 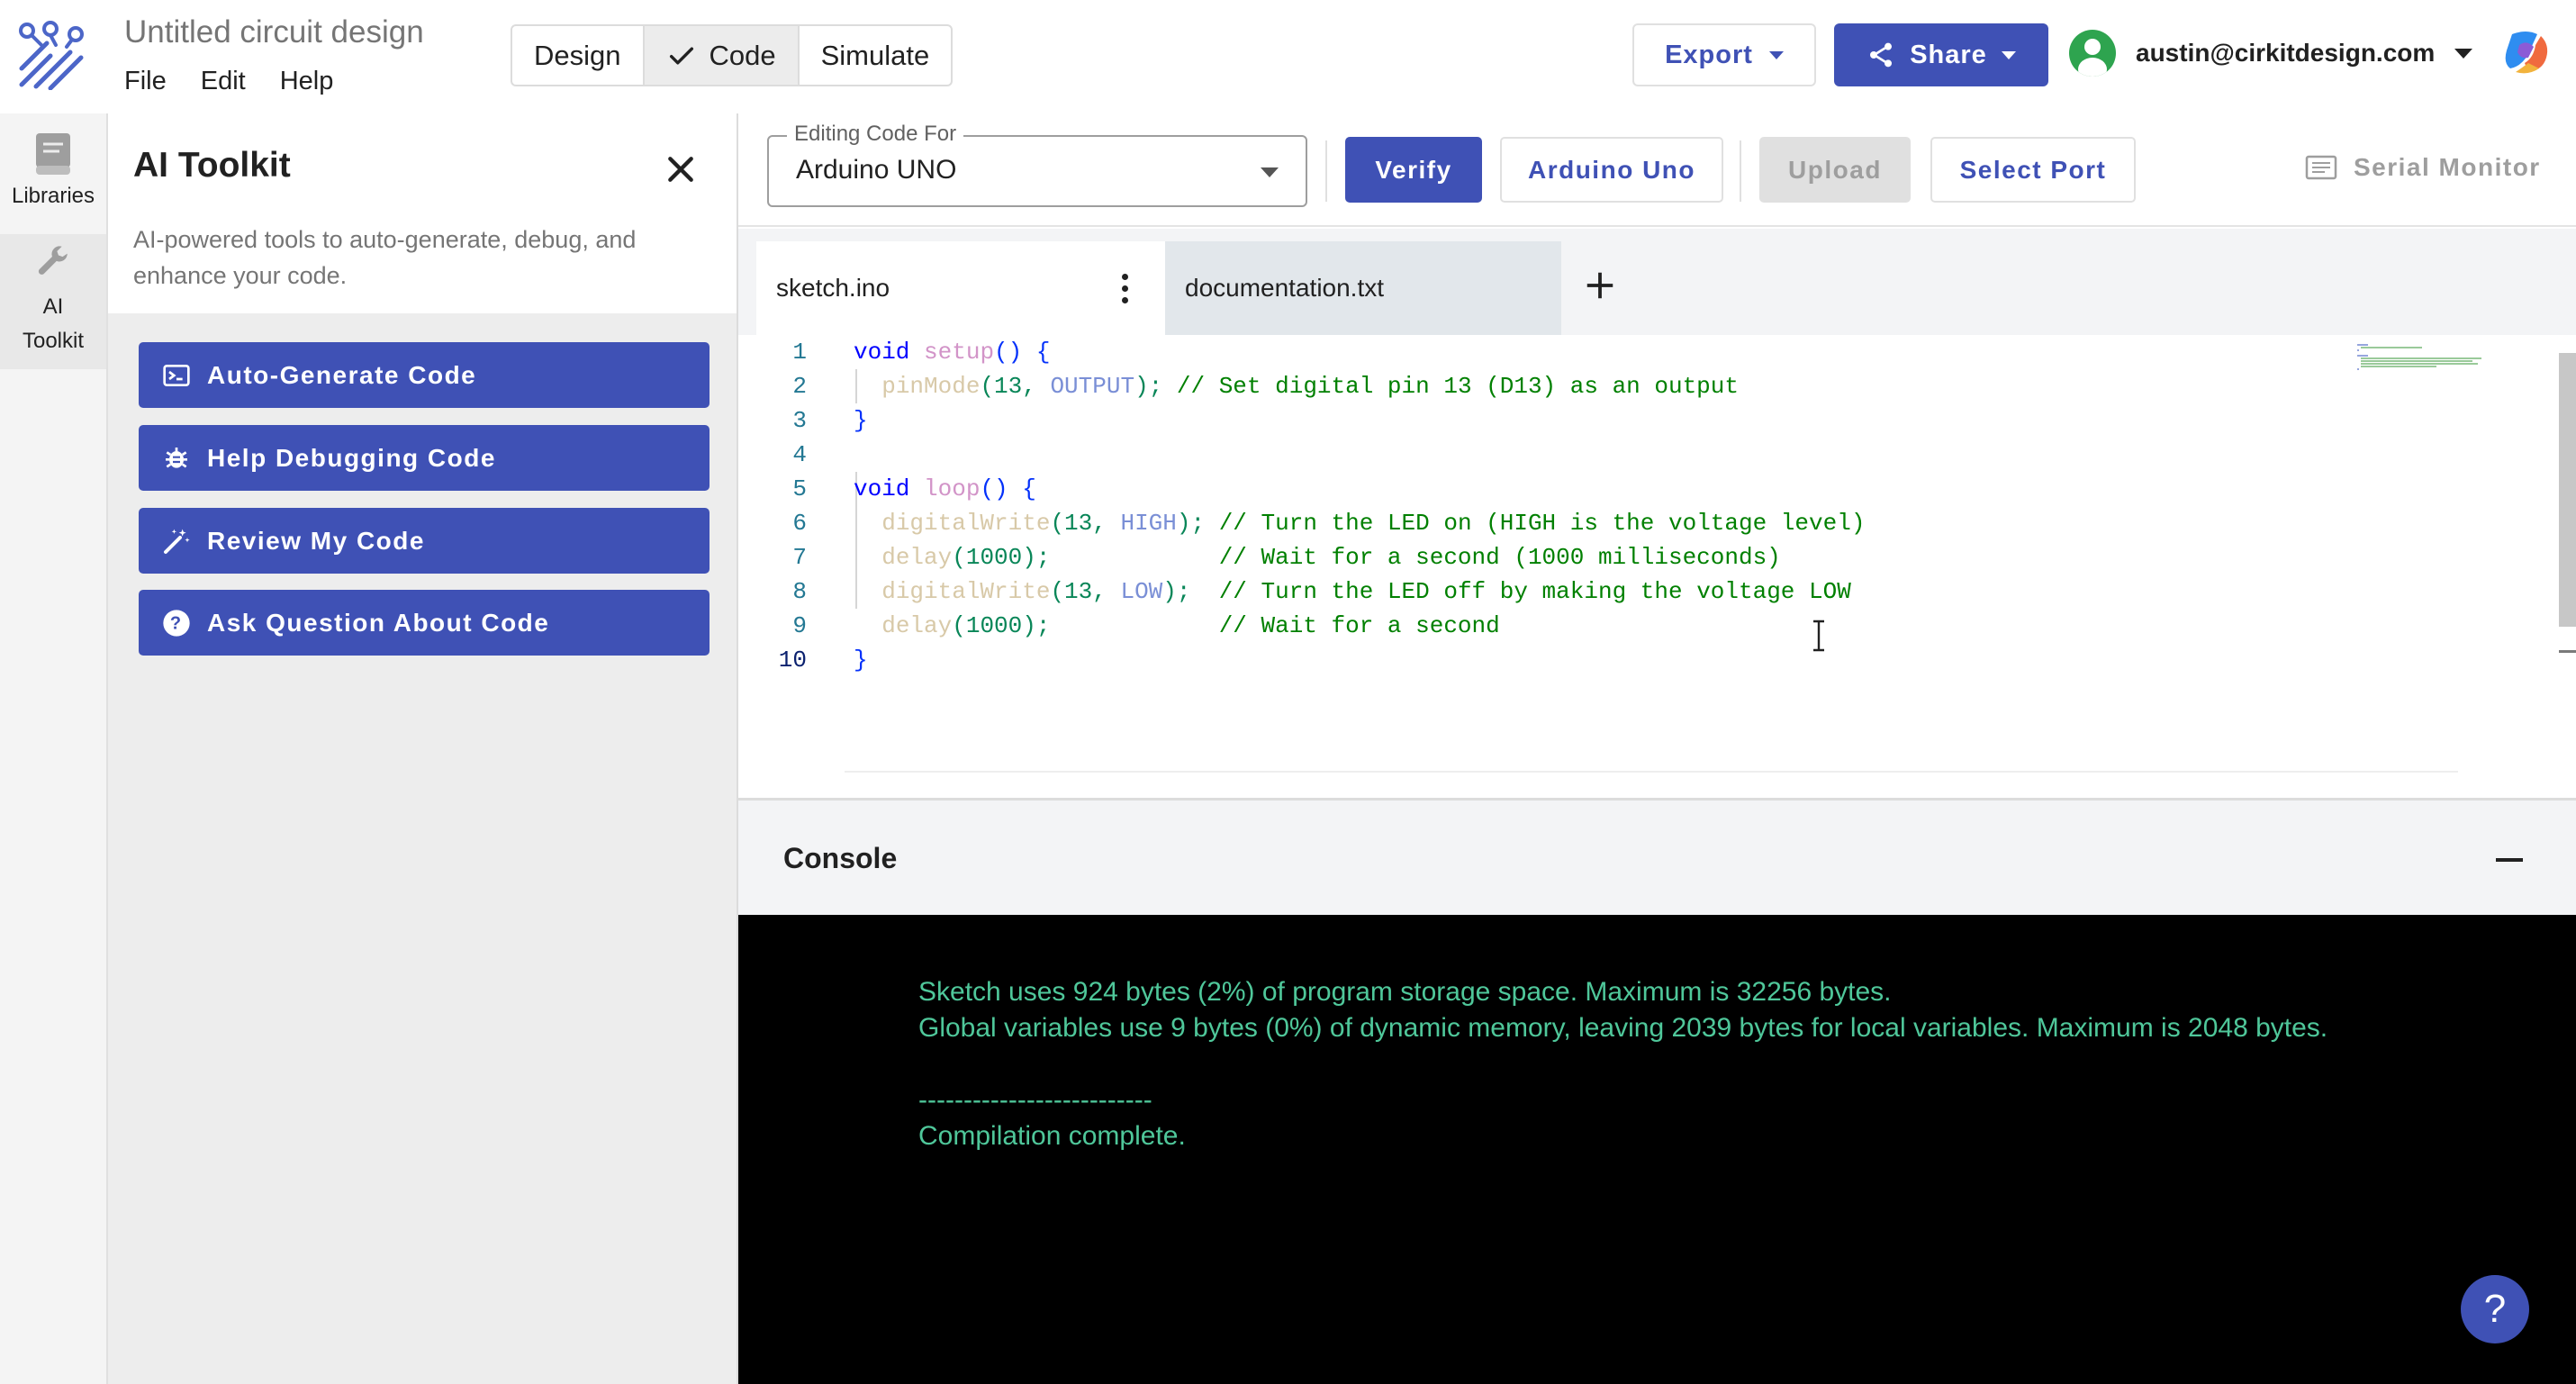 What do you see at coordinates (1085, 591) in the screenshot?
I see `code-token: (13,` at bounding box center [1085, 591].